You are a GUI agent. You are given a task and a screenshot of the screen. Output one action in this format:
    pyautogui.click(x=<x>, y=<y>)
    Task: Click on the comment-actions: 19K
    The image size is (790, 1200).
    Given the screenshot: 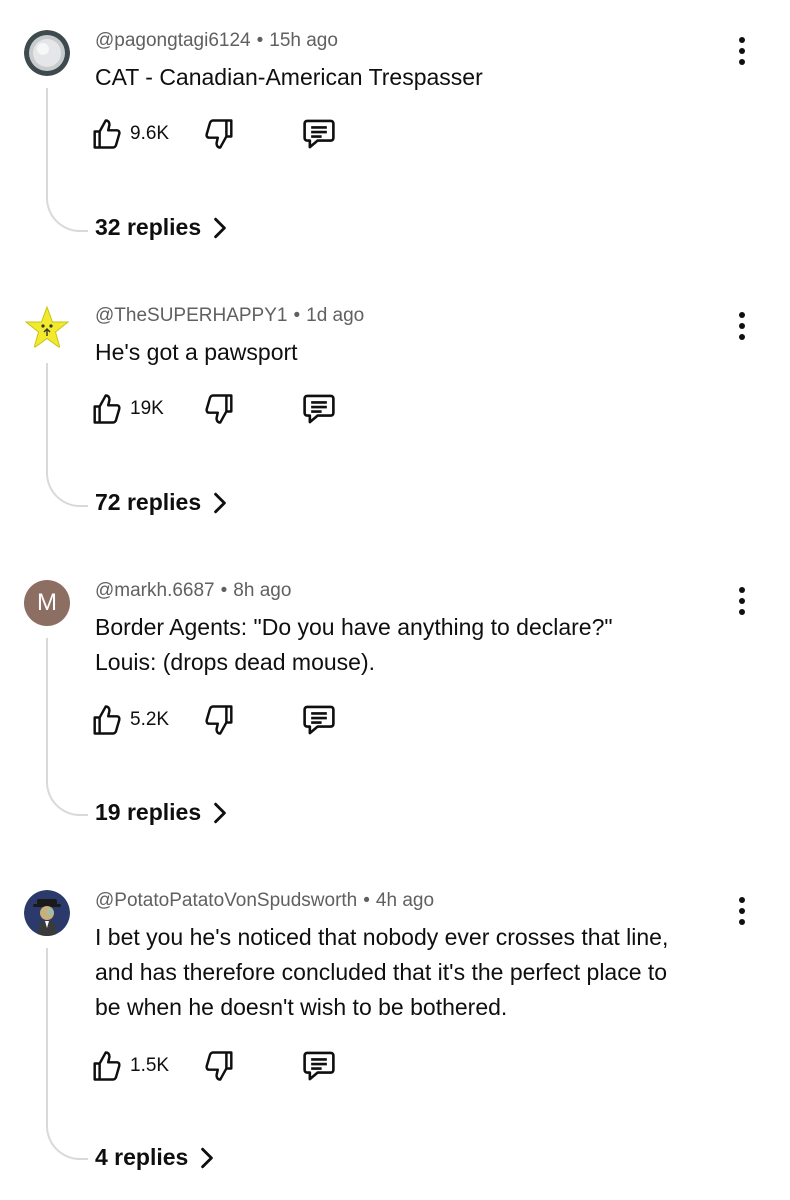 What is the action you would take?
    pyautogui.click(x=222, y=409)
    